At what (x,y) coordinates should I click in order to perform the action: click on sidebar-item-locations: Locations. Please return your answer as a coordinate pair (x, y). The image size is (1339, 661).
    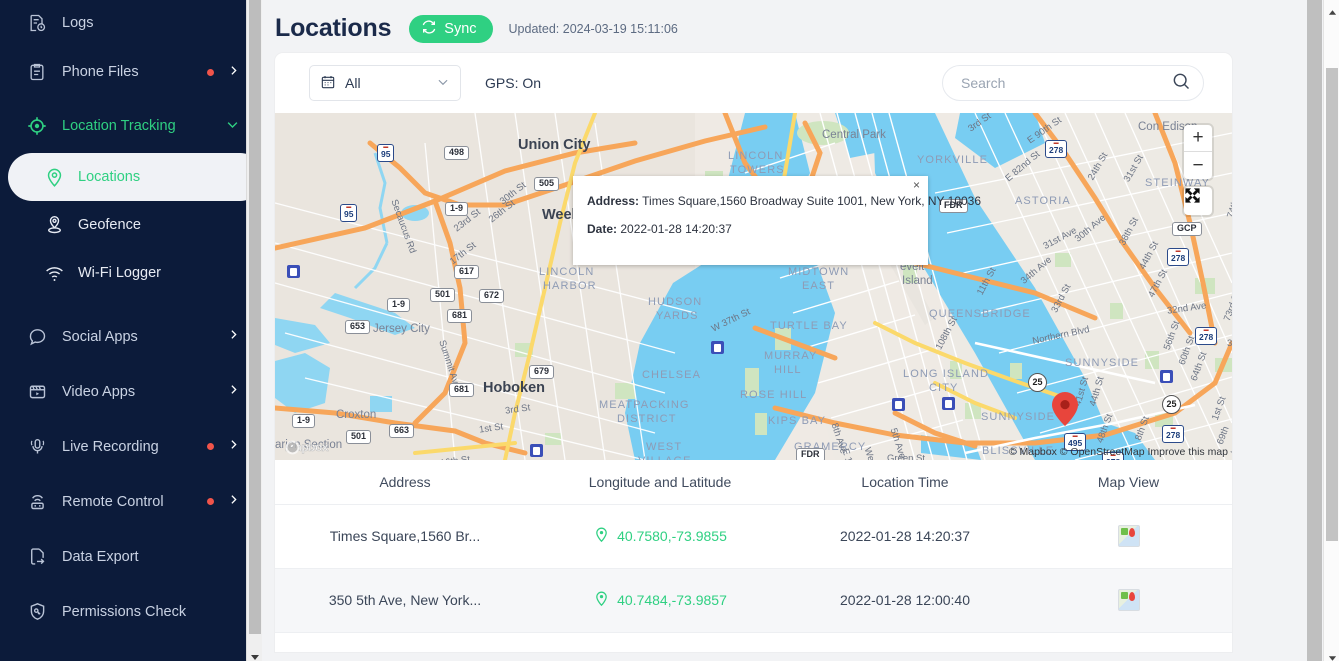
    Looking at the image, I should click on (135, 177).